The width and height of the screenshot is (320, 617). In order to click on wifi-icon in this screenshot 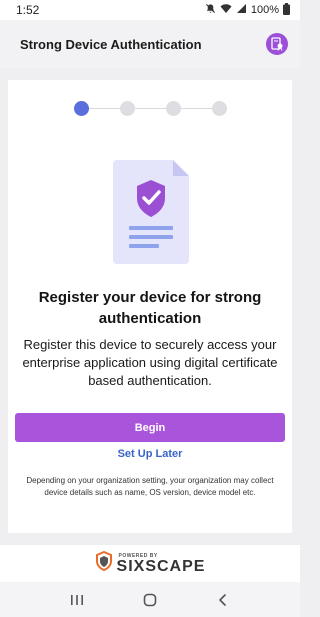, I will do `click(226, 10)`.